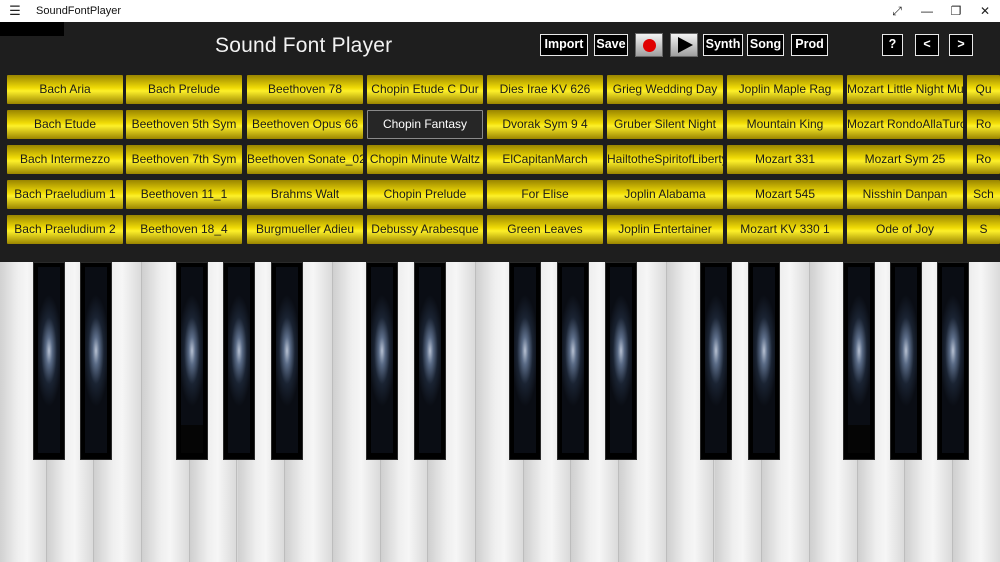 The width and height of the screenshot is (1000, 562). I want to click on next-page-button: >, so click(961, 45).